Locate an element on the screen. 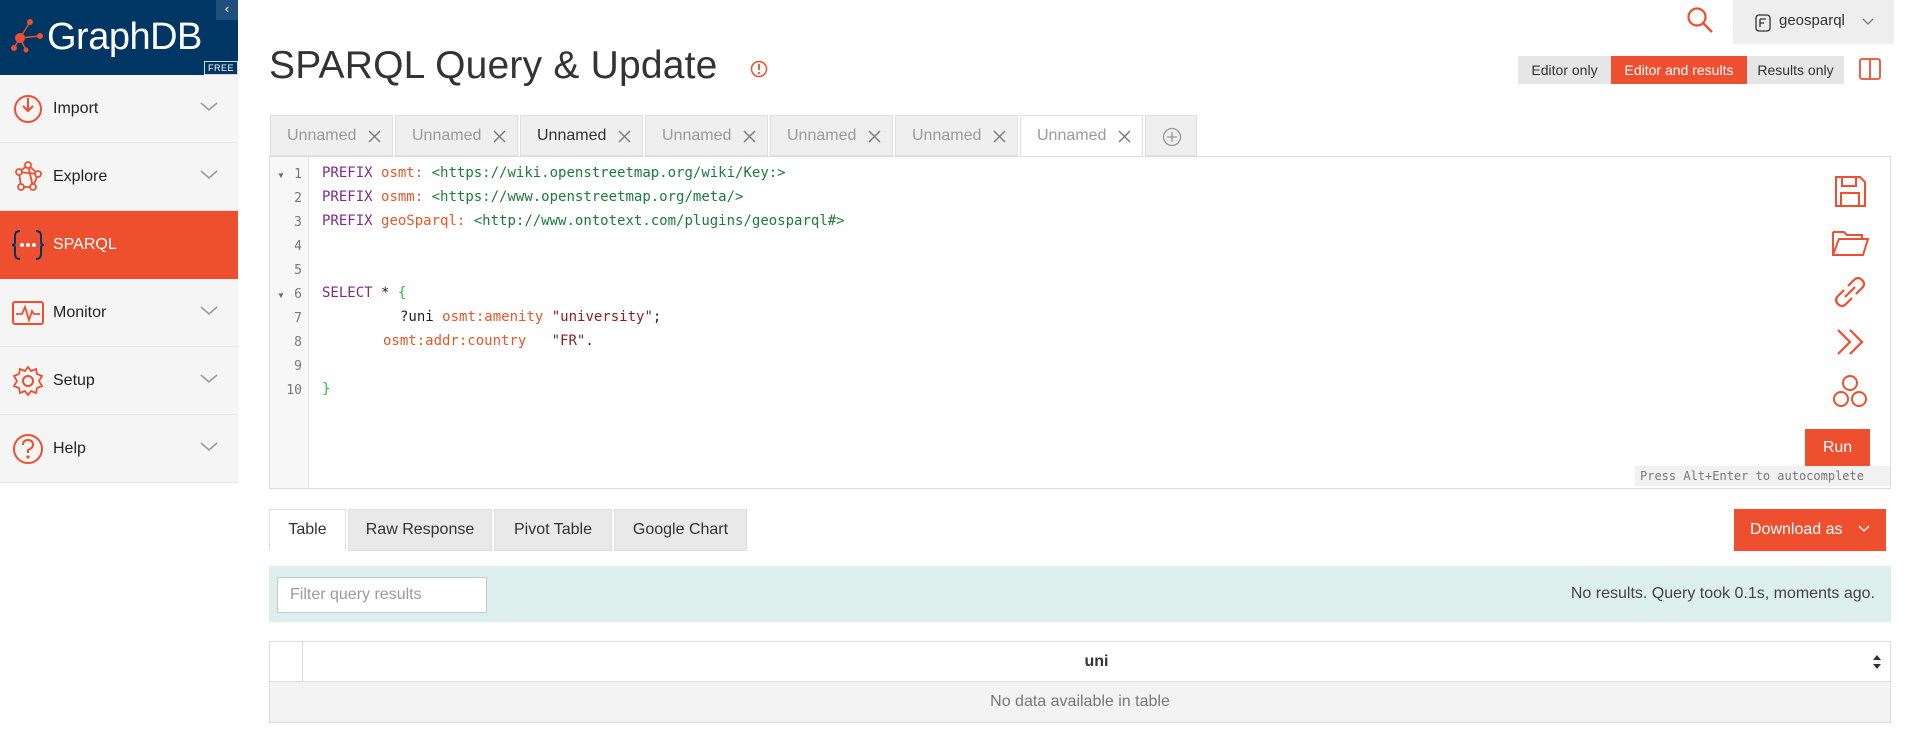 The width and height of the screenshot is (1916, 745). info-icon is located at coordinates (759, 69).